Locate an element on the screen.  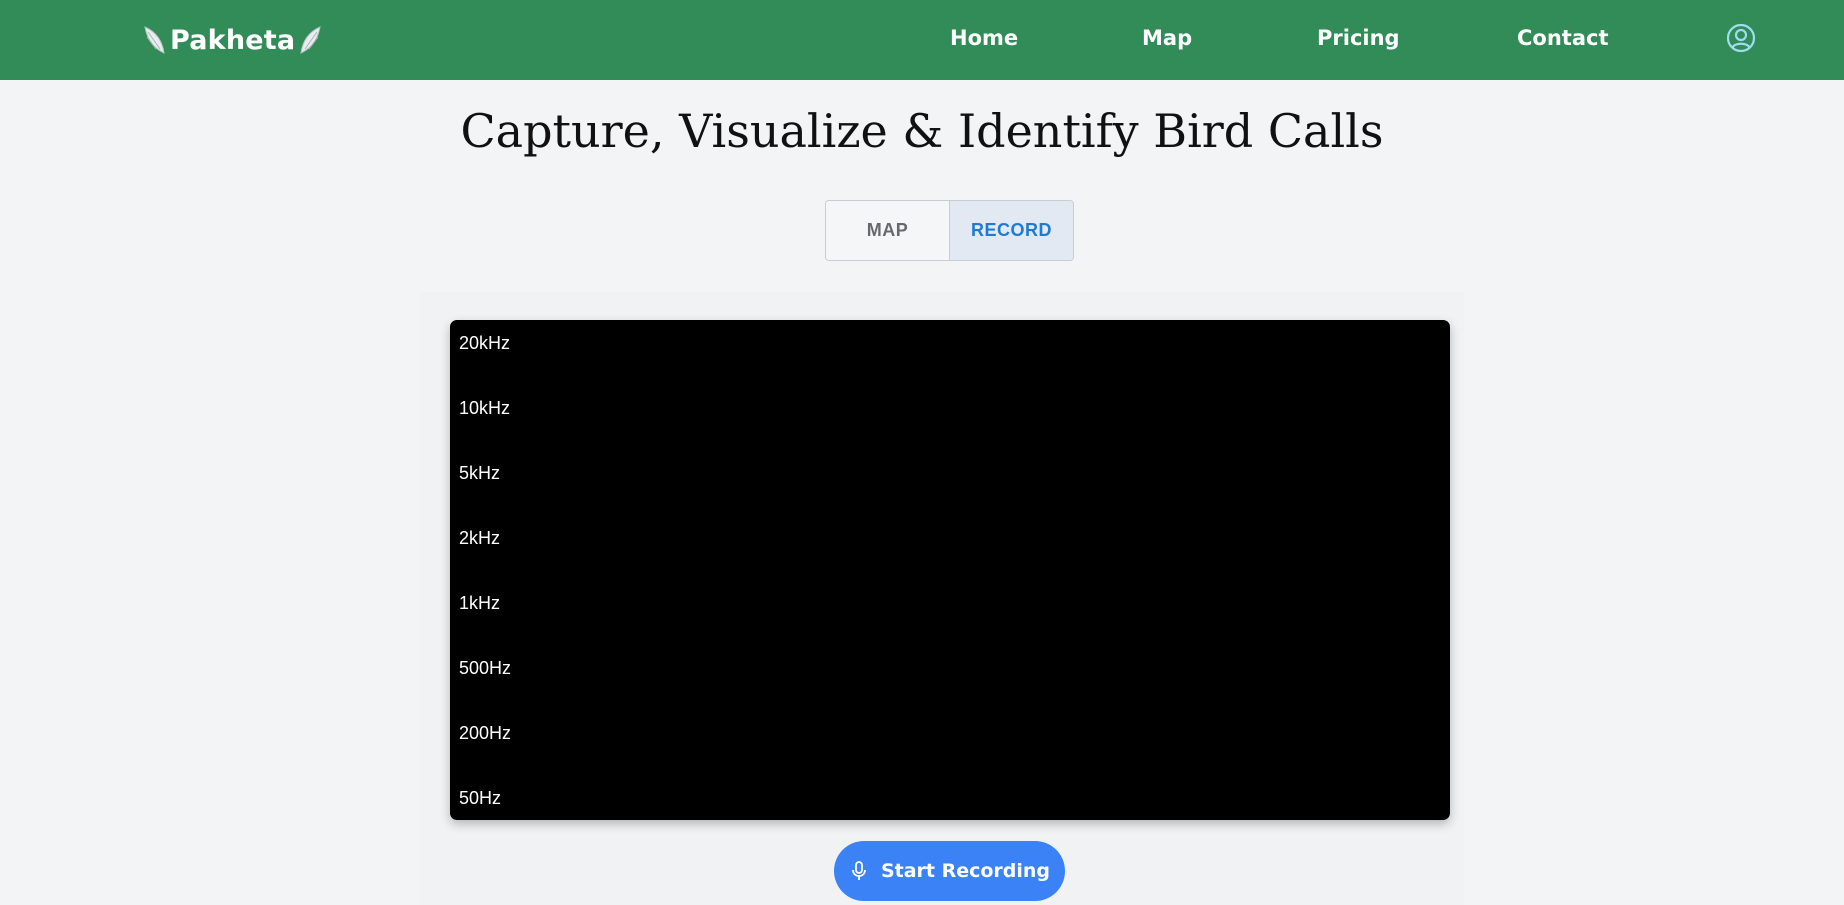
nav-link-contact: Contact is located at coordinates (1563, 38).